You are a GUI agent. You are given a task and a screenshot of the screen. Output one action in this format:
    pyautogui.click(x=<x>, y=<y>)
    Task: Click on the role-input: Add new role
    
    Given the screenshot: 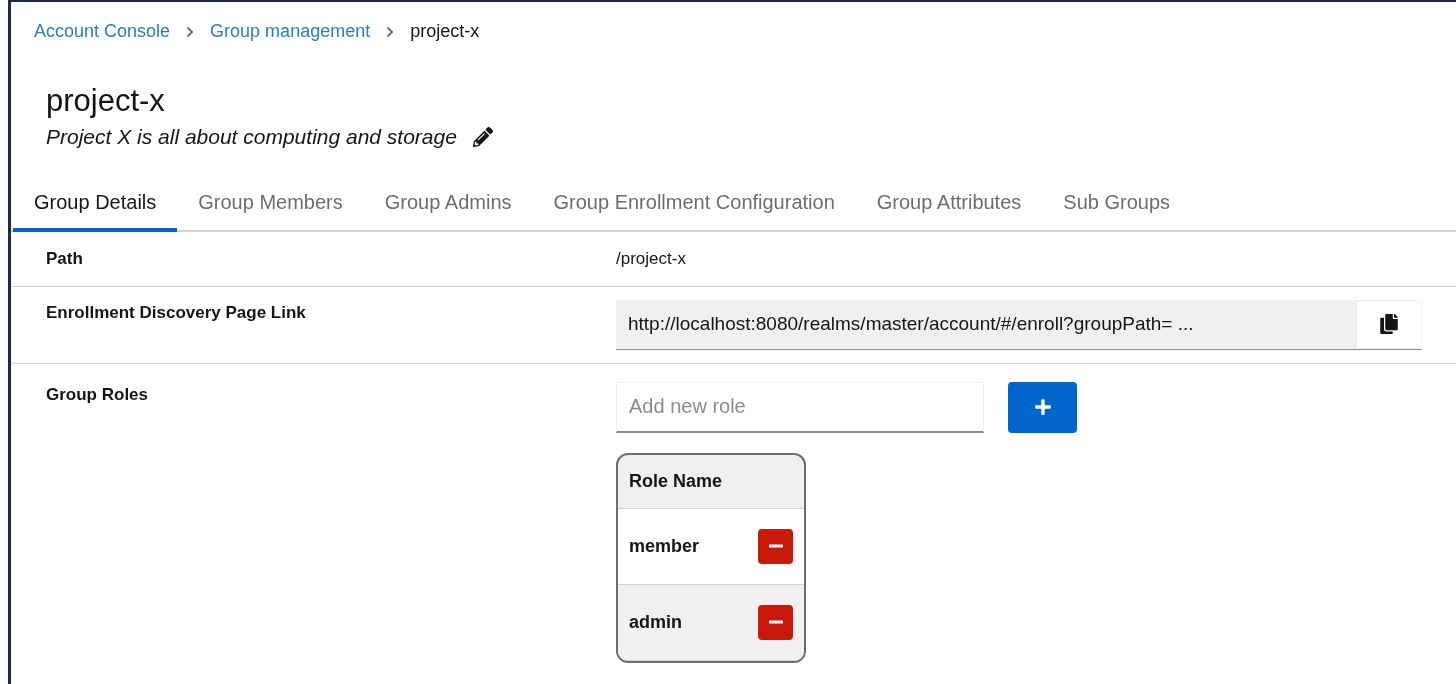 What is the action you would take?
    pyautogui.click(x=800, y=407)
    